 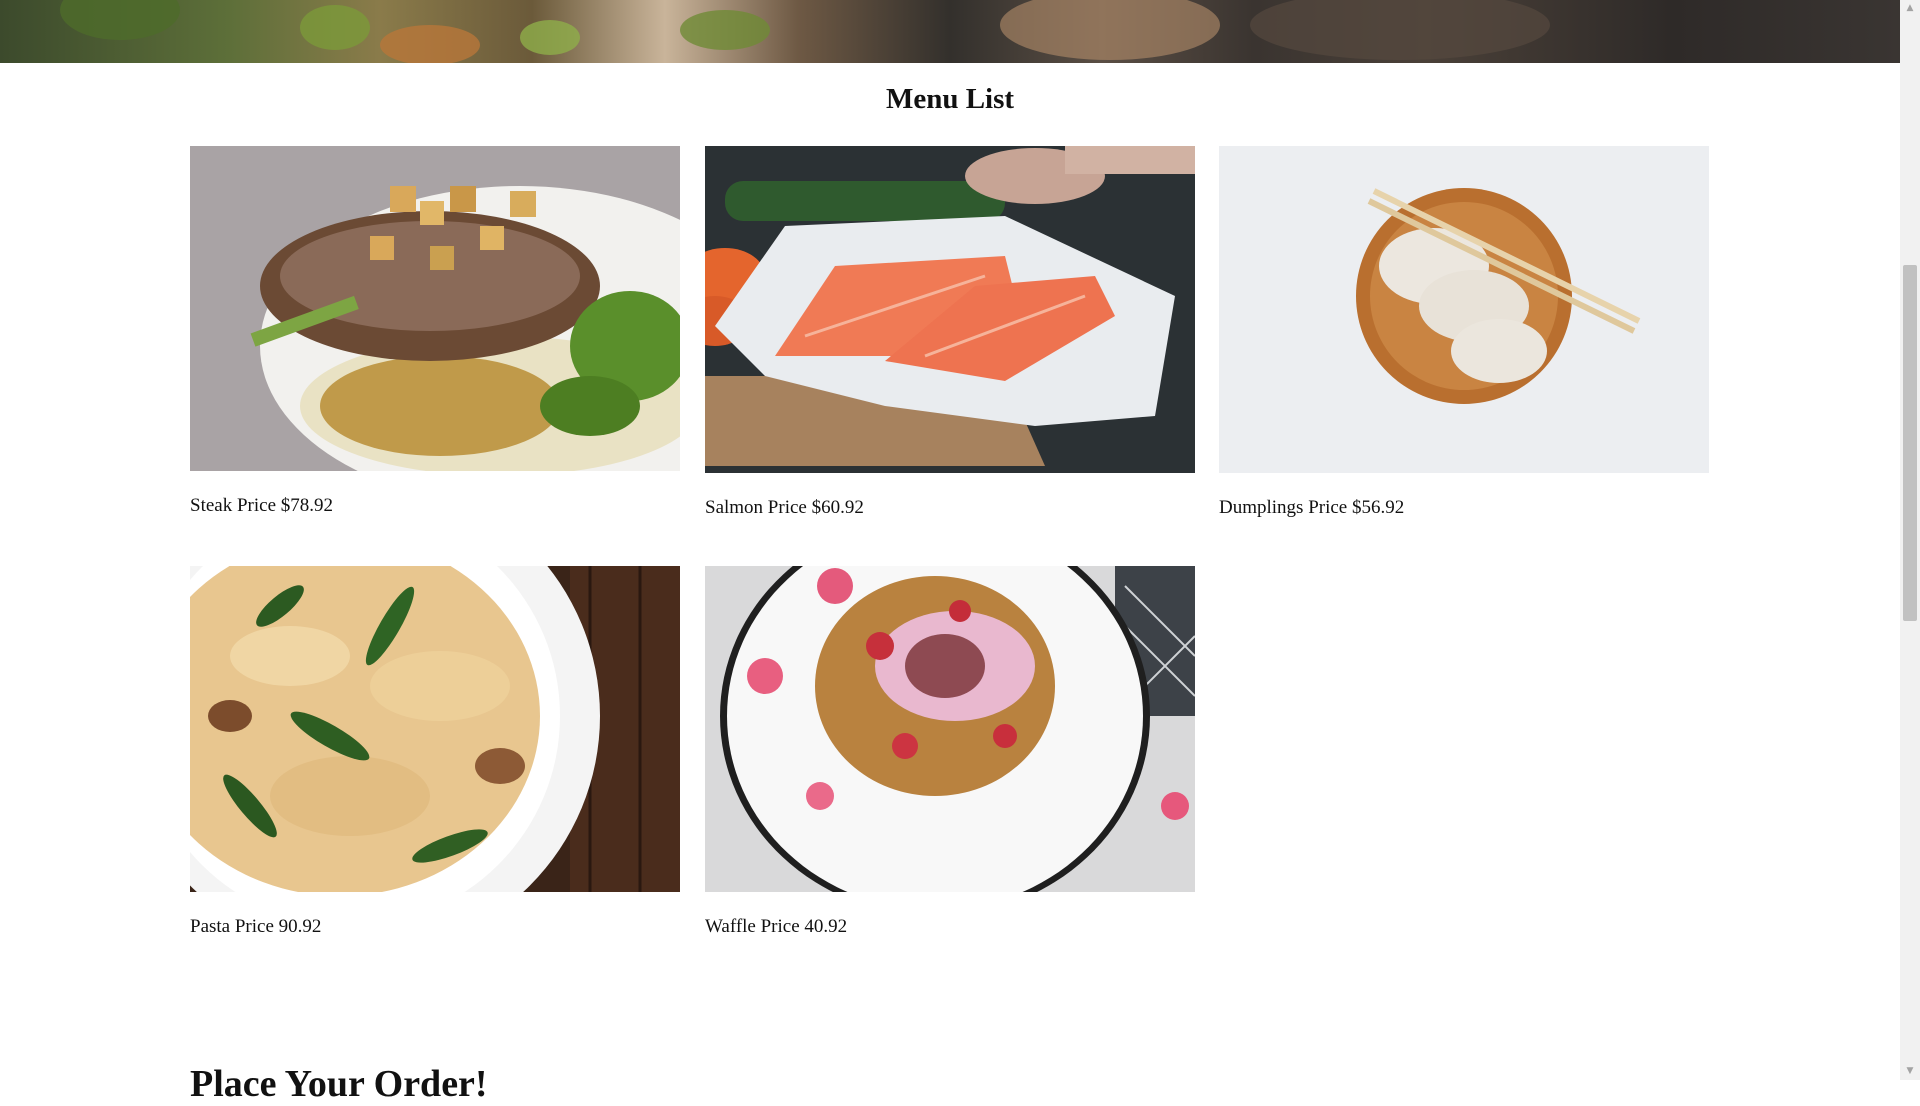 I want to click on vertical-scrollbar: ▲ ▼, so click(x=1910, y=540).